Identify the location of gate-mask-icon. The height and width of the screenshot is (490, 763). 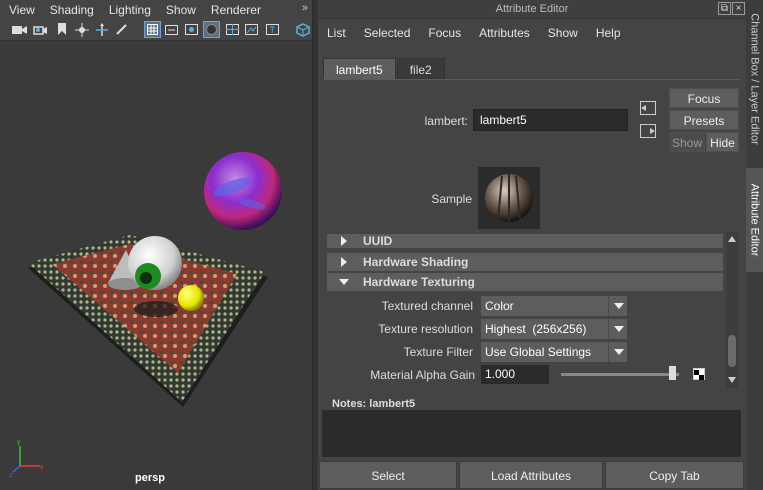
(211, 29).